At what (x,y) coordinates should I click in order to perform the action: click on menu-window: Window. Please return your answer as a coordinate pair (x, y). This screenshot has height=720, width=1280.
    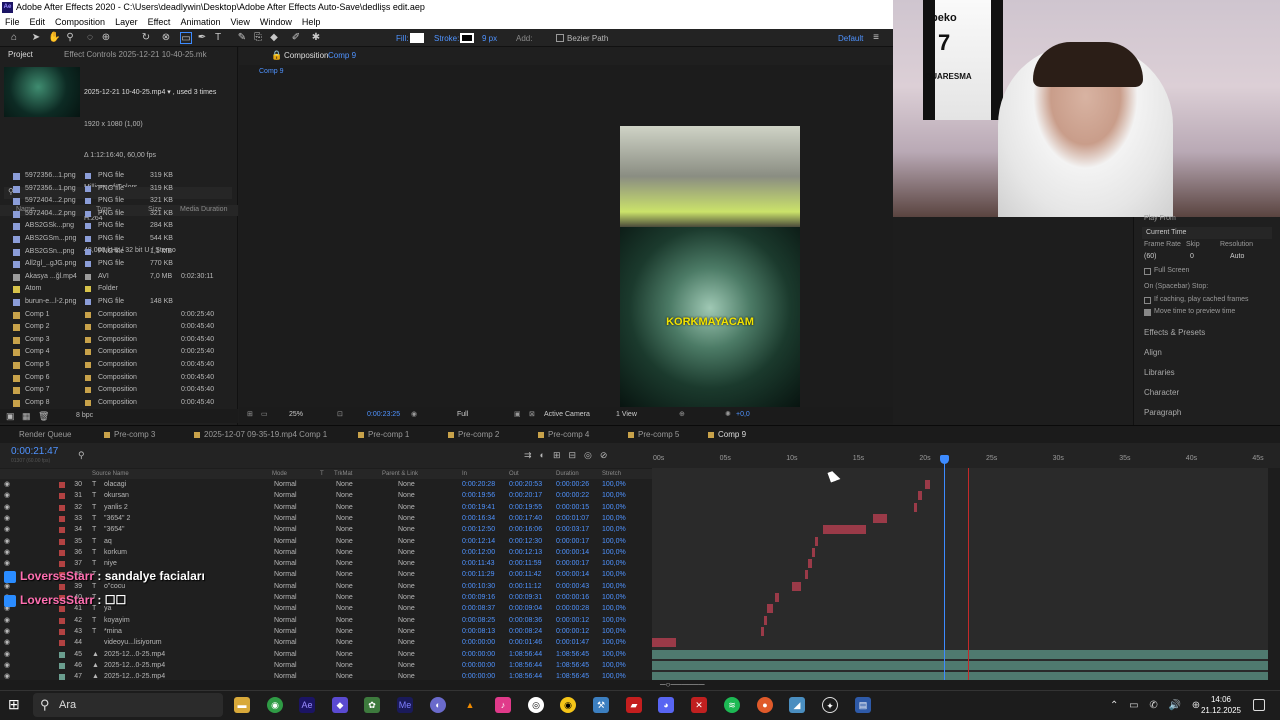
    Looking at the image, I should click on (276, 22).